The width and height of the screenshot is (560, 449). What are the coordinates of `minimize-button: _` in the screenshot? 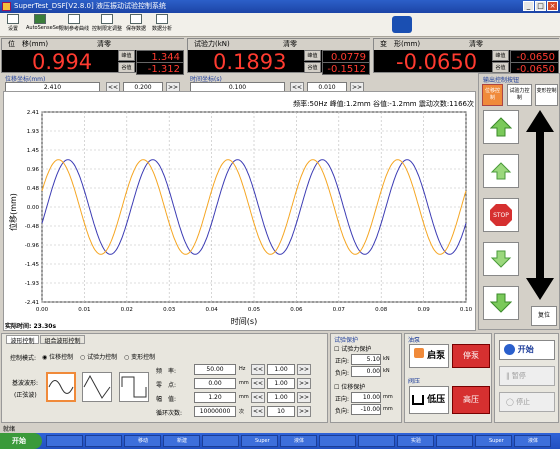 It's located at (528, 6).